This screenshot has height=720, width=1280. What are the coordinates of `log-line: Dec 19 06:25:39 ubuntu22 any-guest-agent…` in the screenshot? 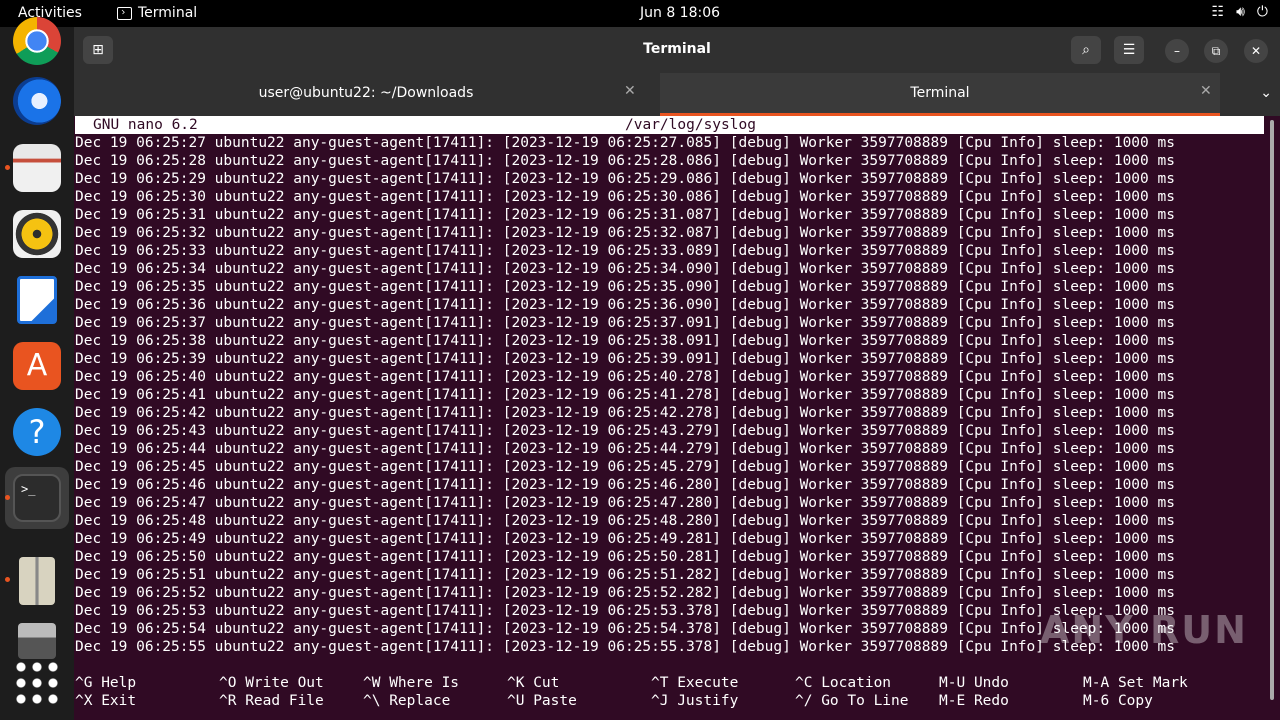 It's located at (625, 359).